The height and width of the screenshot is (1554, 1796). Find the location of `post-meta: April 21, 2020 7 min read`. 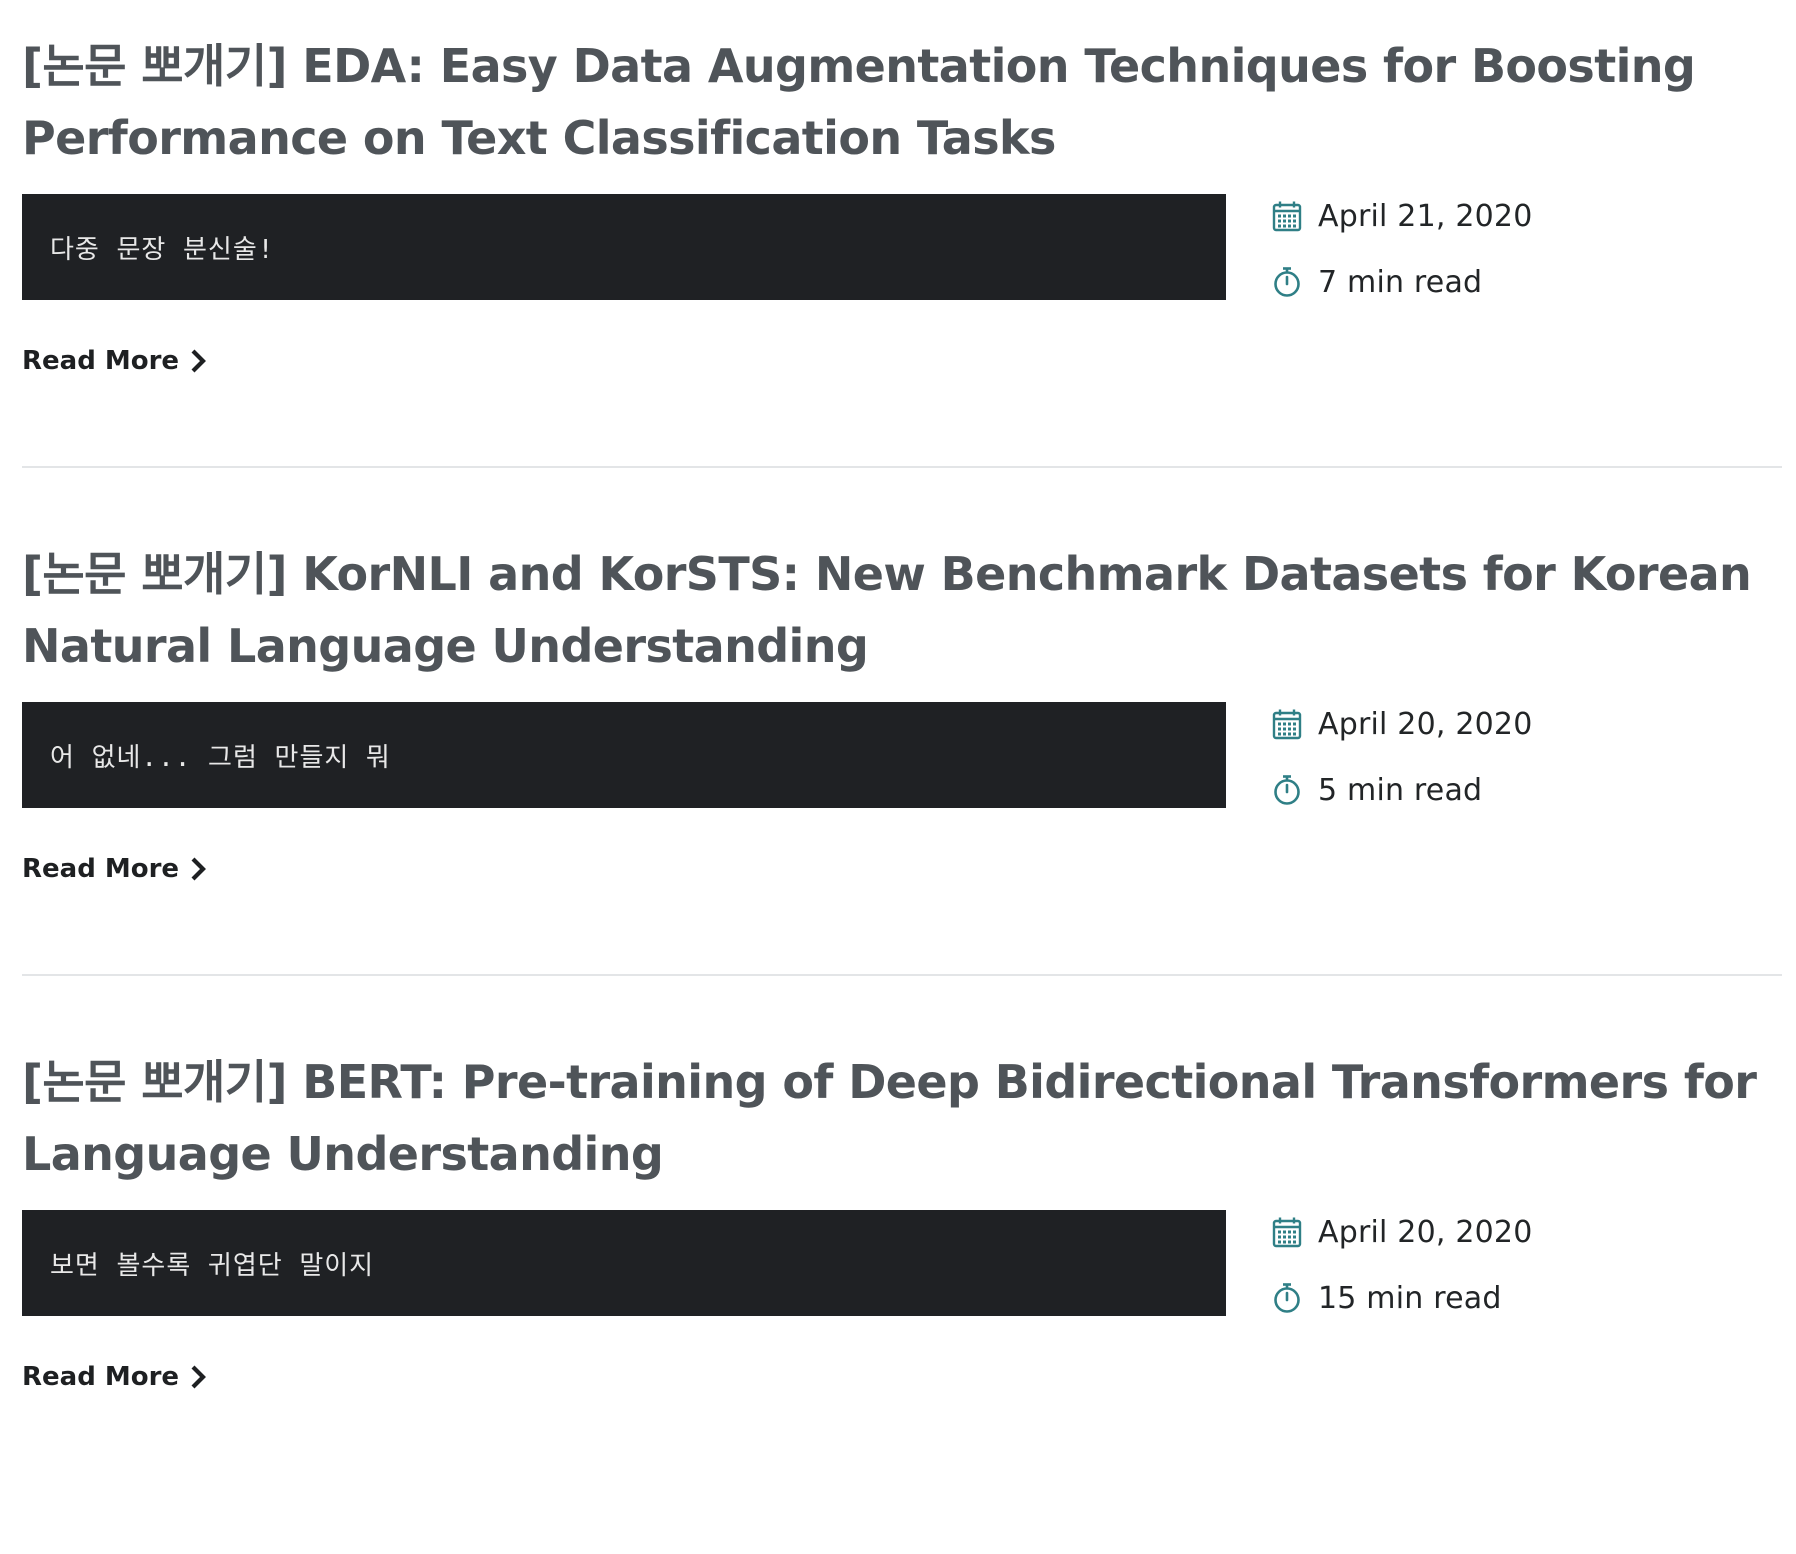

post-meta: April 21, 2020 7 min read is located at coordinates (1520, 260).